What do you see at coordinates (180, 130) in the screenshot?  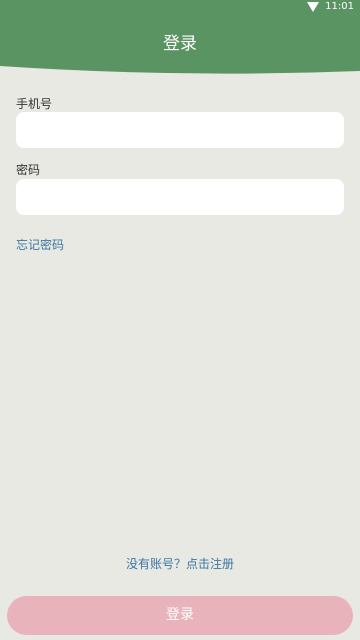 I see `phone-input` at bounding box center [180, 130].